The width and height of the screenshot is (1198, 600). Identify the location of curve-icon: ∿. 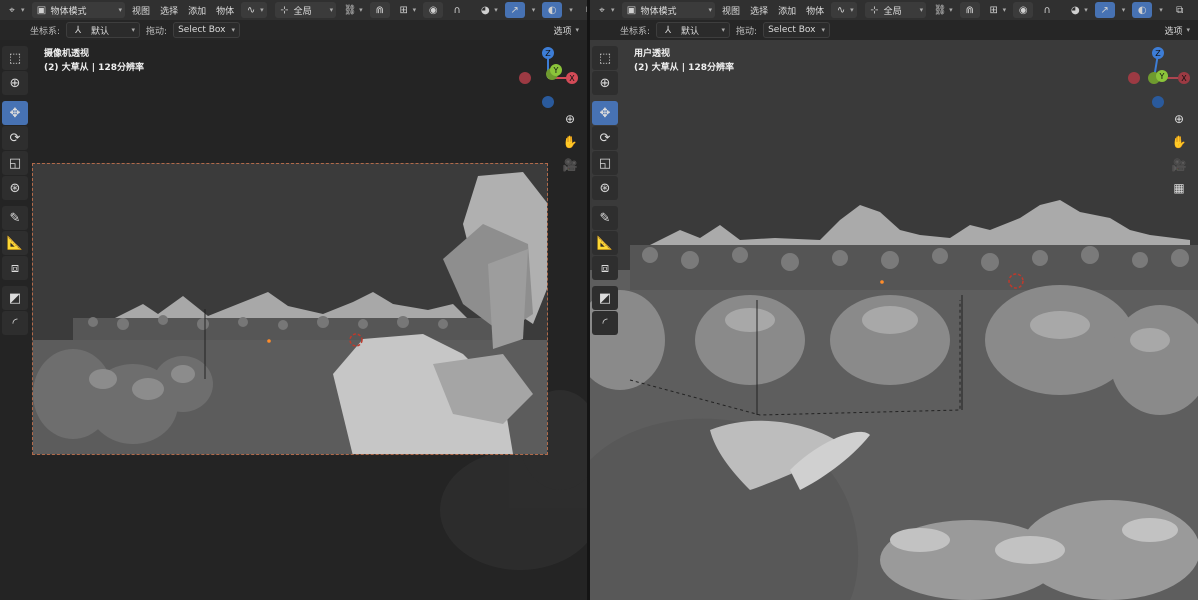
(251, 10).